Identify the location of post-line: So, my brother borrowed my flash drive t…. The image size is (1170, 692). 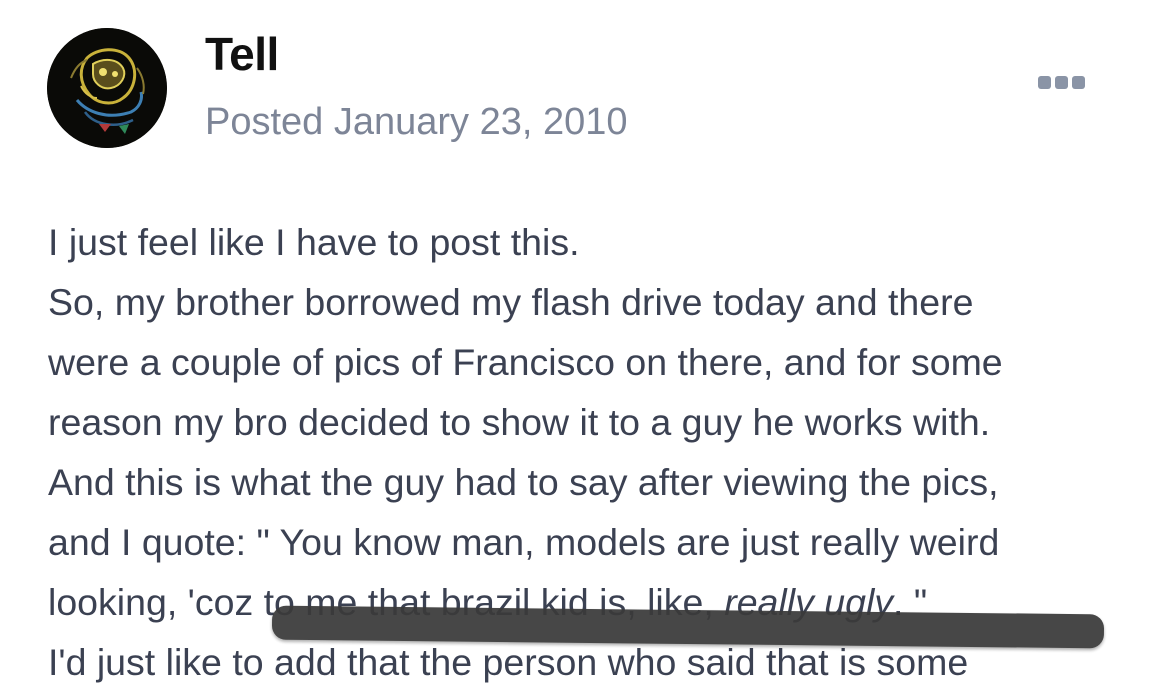
(511, 302).